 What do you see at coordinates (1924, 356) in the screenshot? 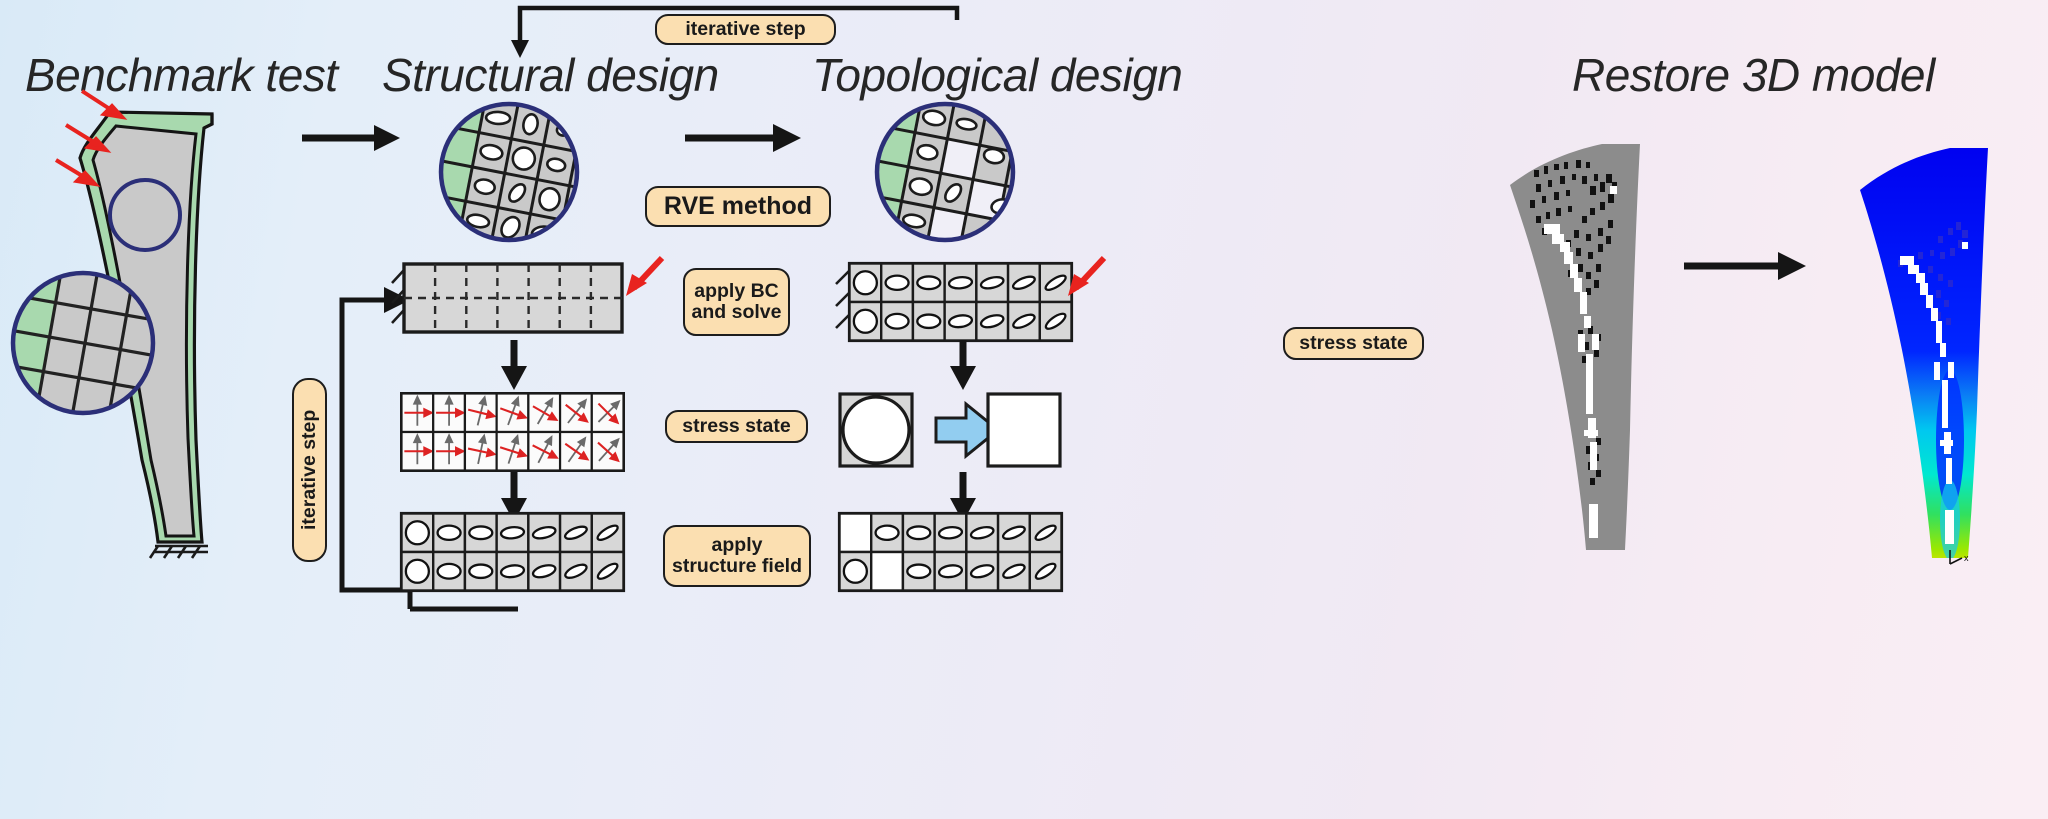
I see `fea-stress-contour-blade: x` at bounding box center [1924, 356].